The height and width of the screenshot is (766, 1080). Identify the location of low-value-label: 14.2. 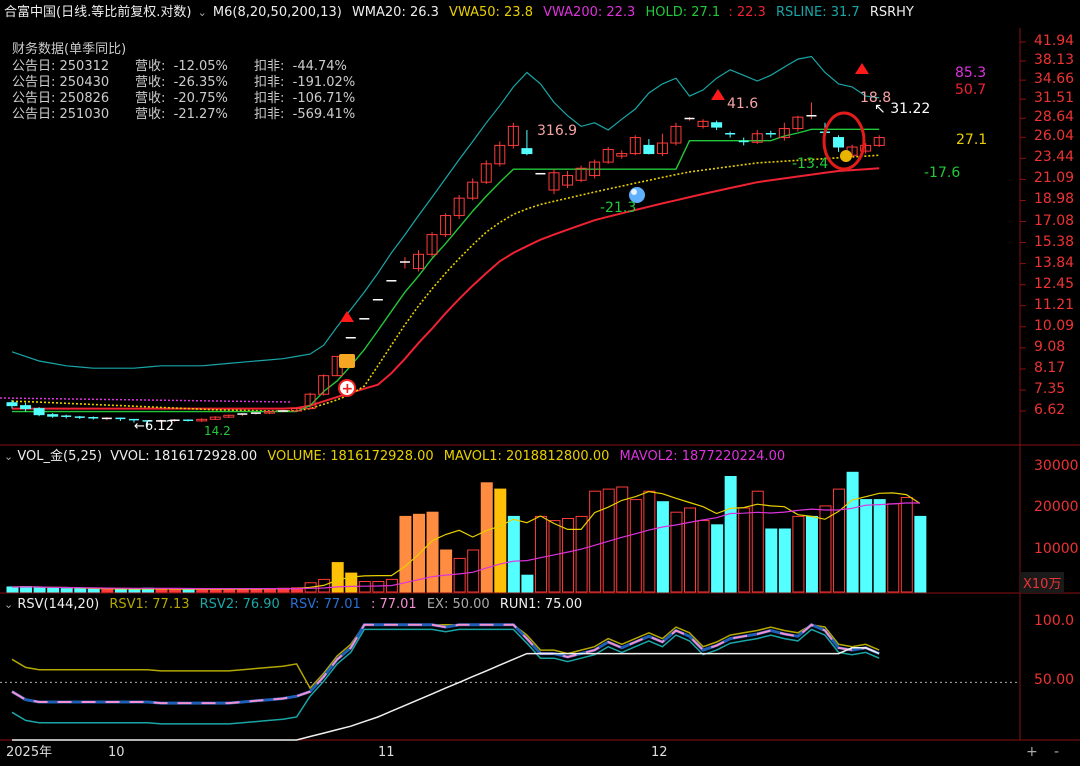
(217, 431).